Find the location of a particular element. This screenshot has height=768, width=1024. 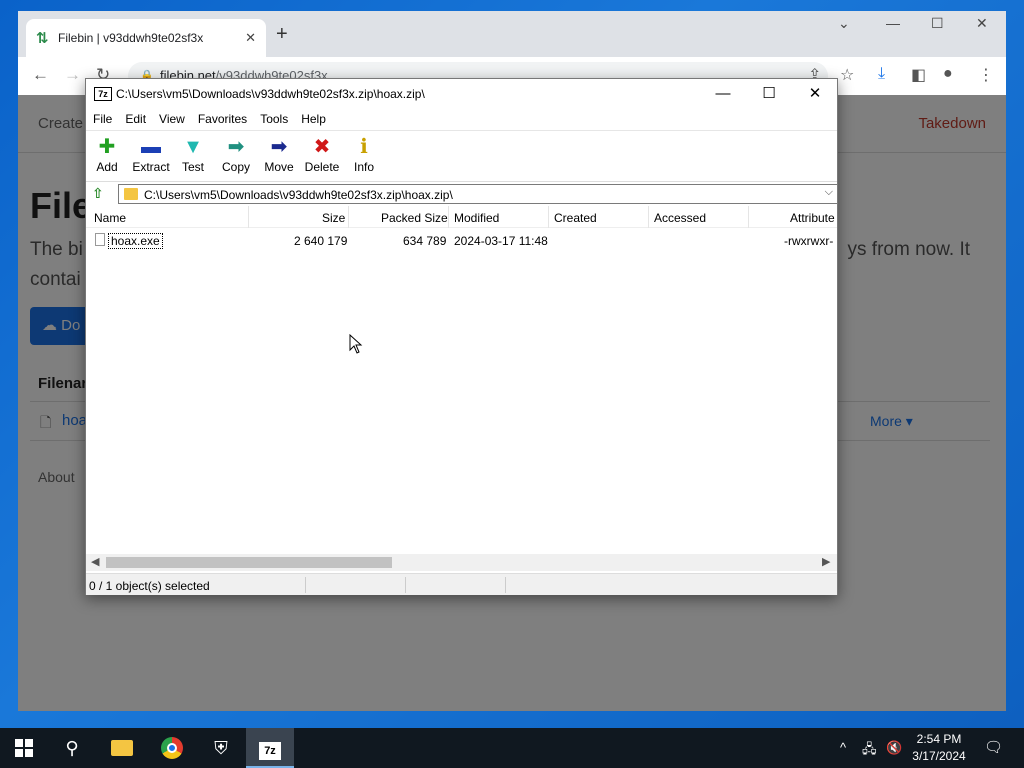

extract-label: Extract is located at coordinates (151, 167).